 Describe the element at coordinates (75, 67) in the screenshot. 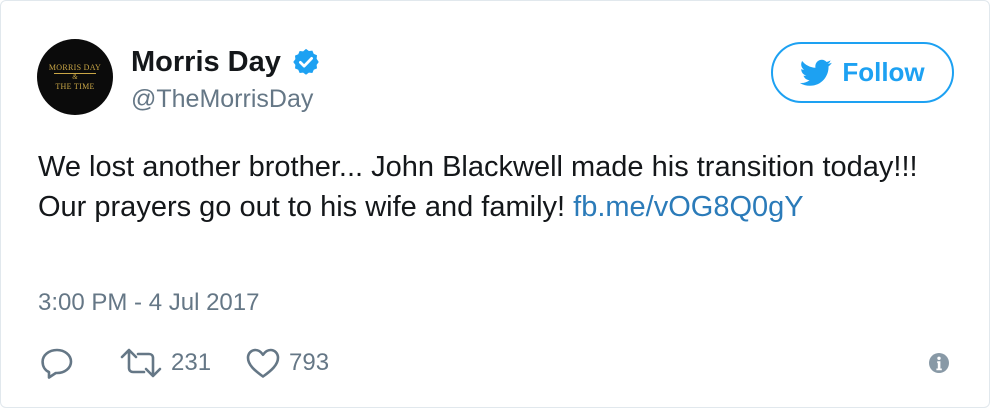

I see `avatar-logo-line1: MORRIS DAY` at that location.